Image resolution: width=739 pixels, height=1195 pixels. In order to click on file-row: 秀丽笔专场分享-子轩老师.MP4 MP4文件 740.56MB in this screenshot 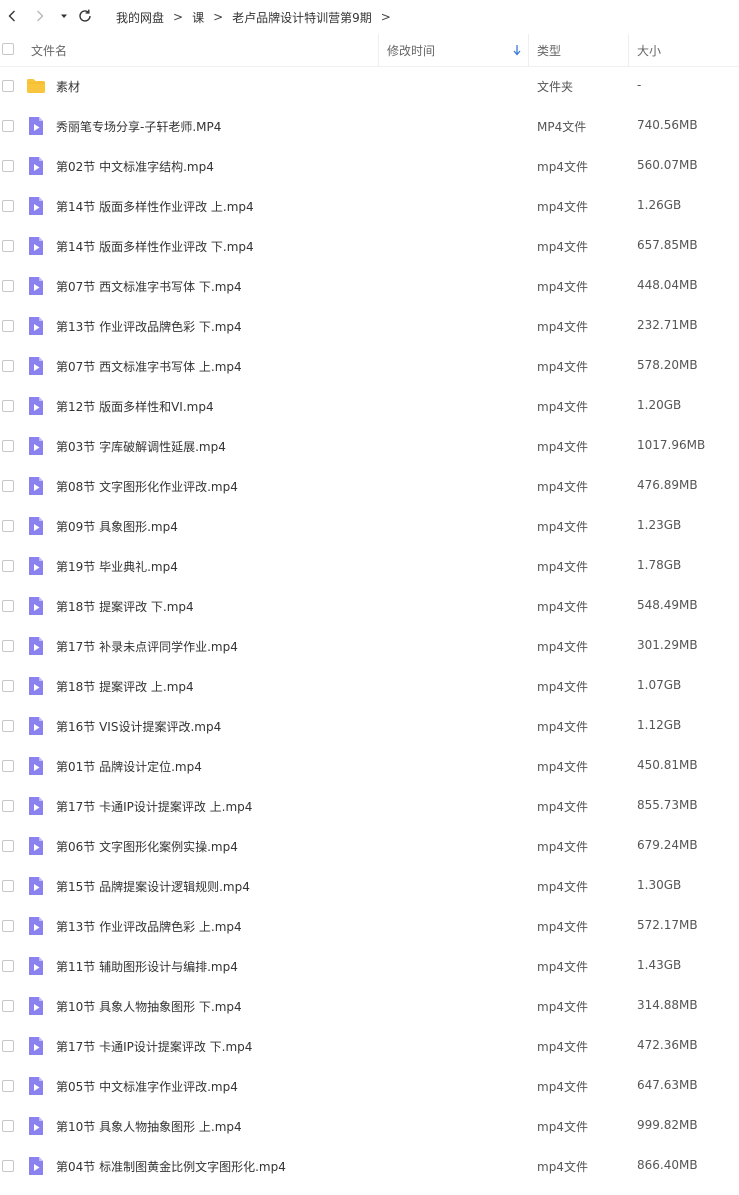, I will do `click(369, 126)`.